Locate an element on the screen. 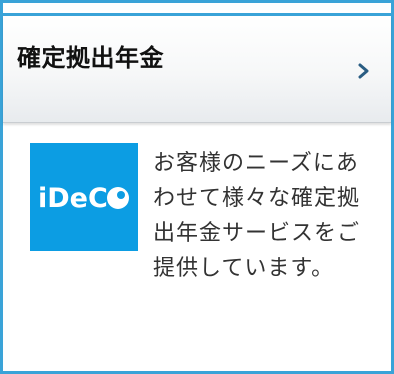 This screenshot has width=394, height=374. ideco-logo: iDeC is located at coordinates (84, 197).